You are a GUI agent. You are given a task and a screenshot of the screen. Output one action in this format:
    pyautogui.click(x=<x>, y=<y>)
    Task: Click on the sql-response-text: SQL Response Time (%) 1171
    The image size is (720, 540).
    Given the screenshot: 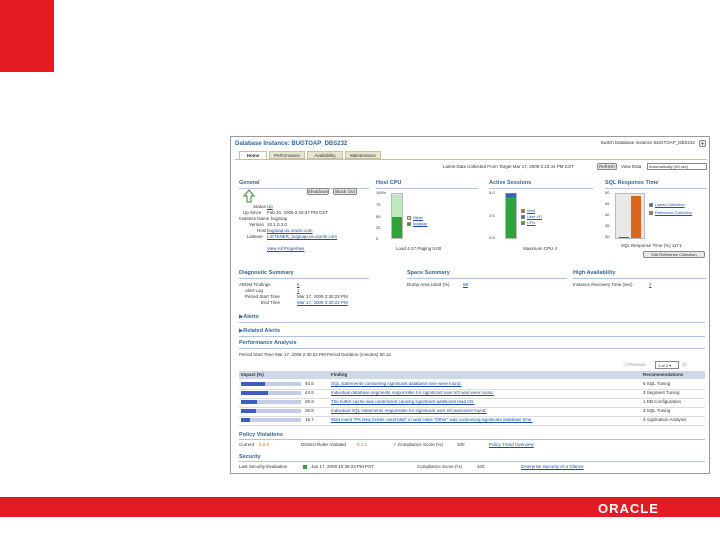 What is the action you would take?
    pyautogui.click(x=651, y=245)
    